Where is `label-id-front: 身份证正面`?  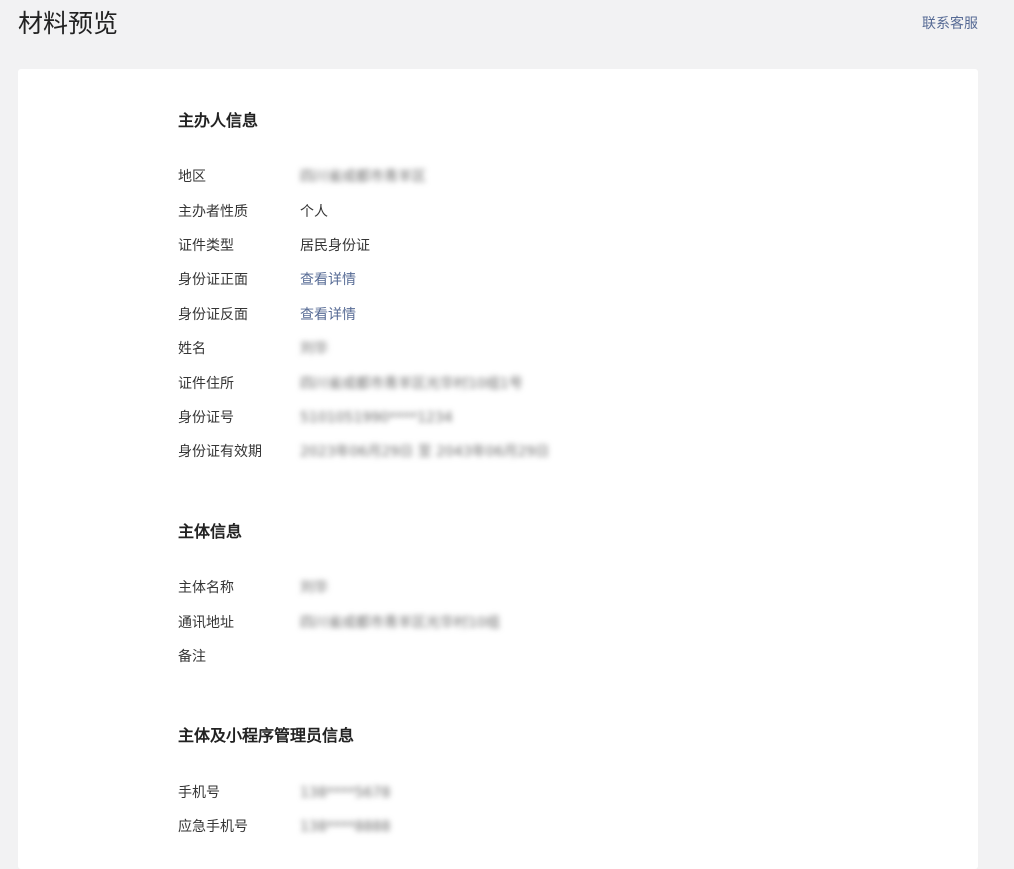
label-id-front: 身份证正面 is located at coordinates (213, 280).